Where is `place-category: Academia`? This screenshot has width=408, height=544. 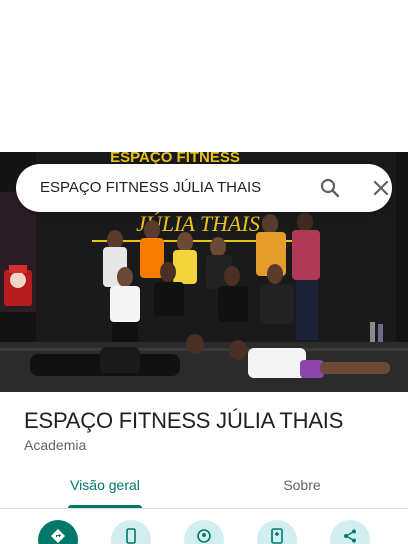
place-category: Academia is located at coordinates (55, 445).